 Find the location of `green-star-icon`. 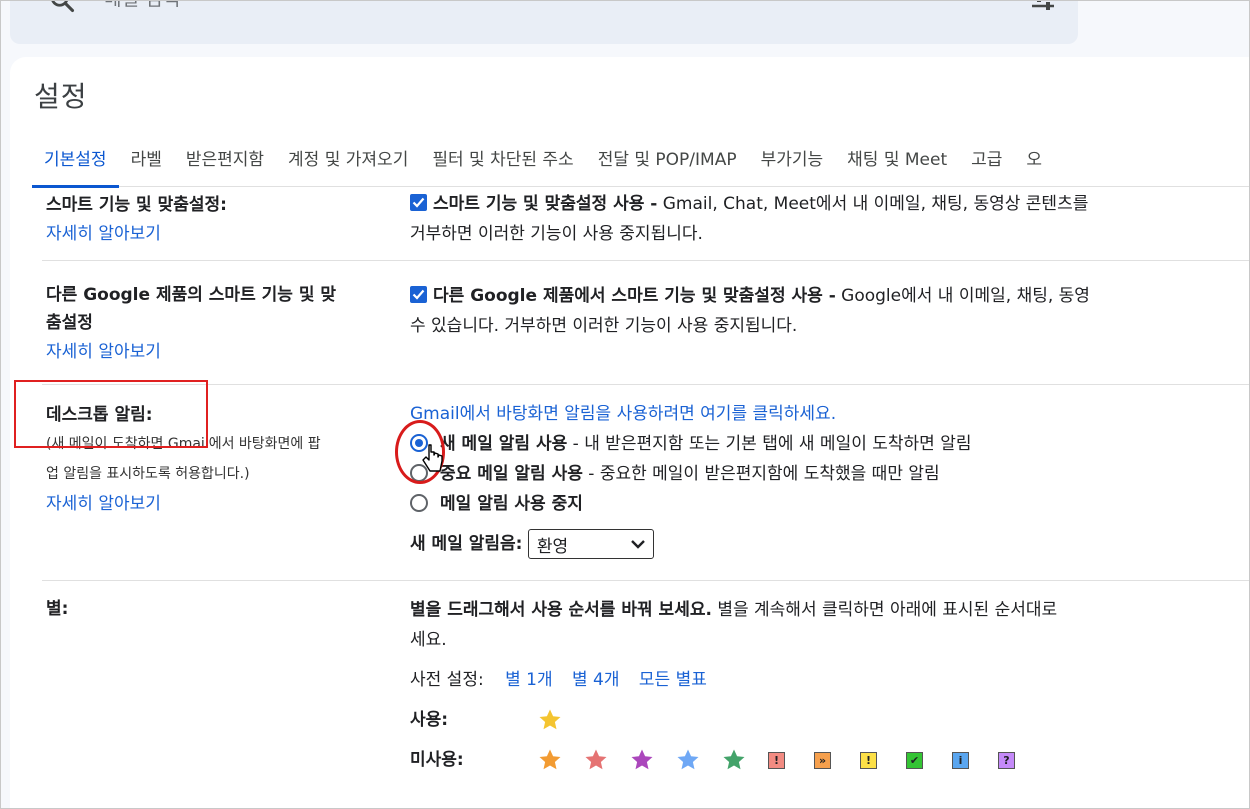

green-star-icon is located at coordinates (745, 760).